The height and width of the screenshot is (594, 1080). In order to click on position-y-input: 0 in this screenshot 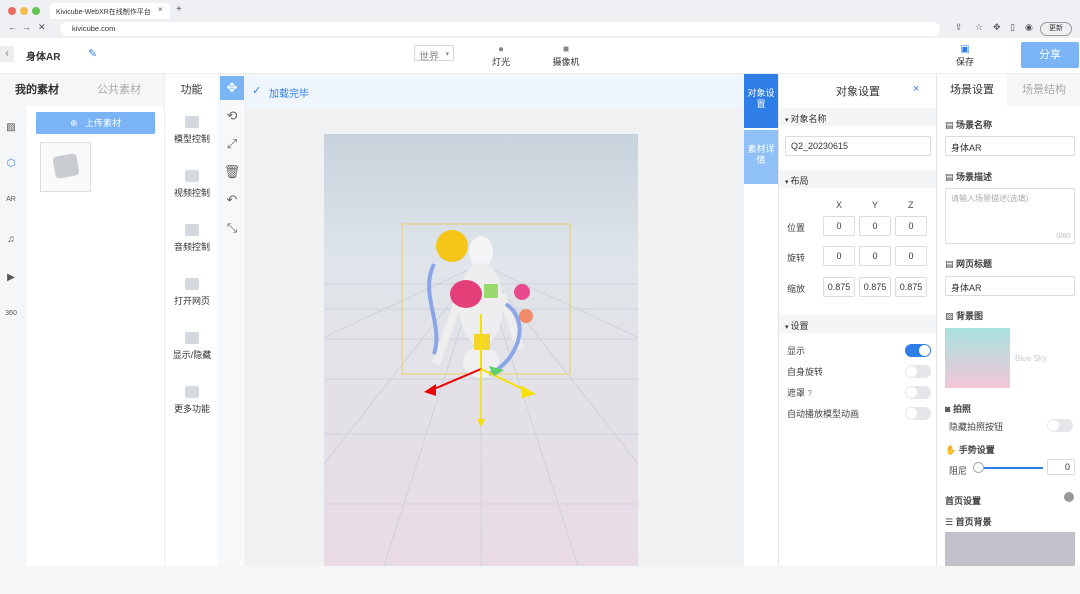, I will do `click(875, 226)`.